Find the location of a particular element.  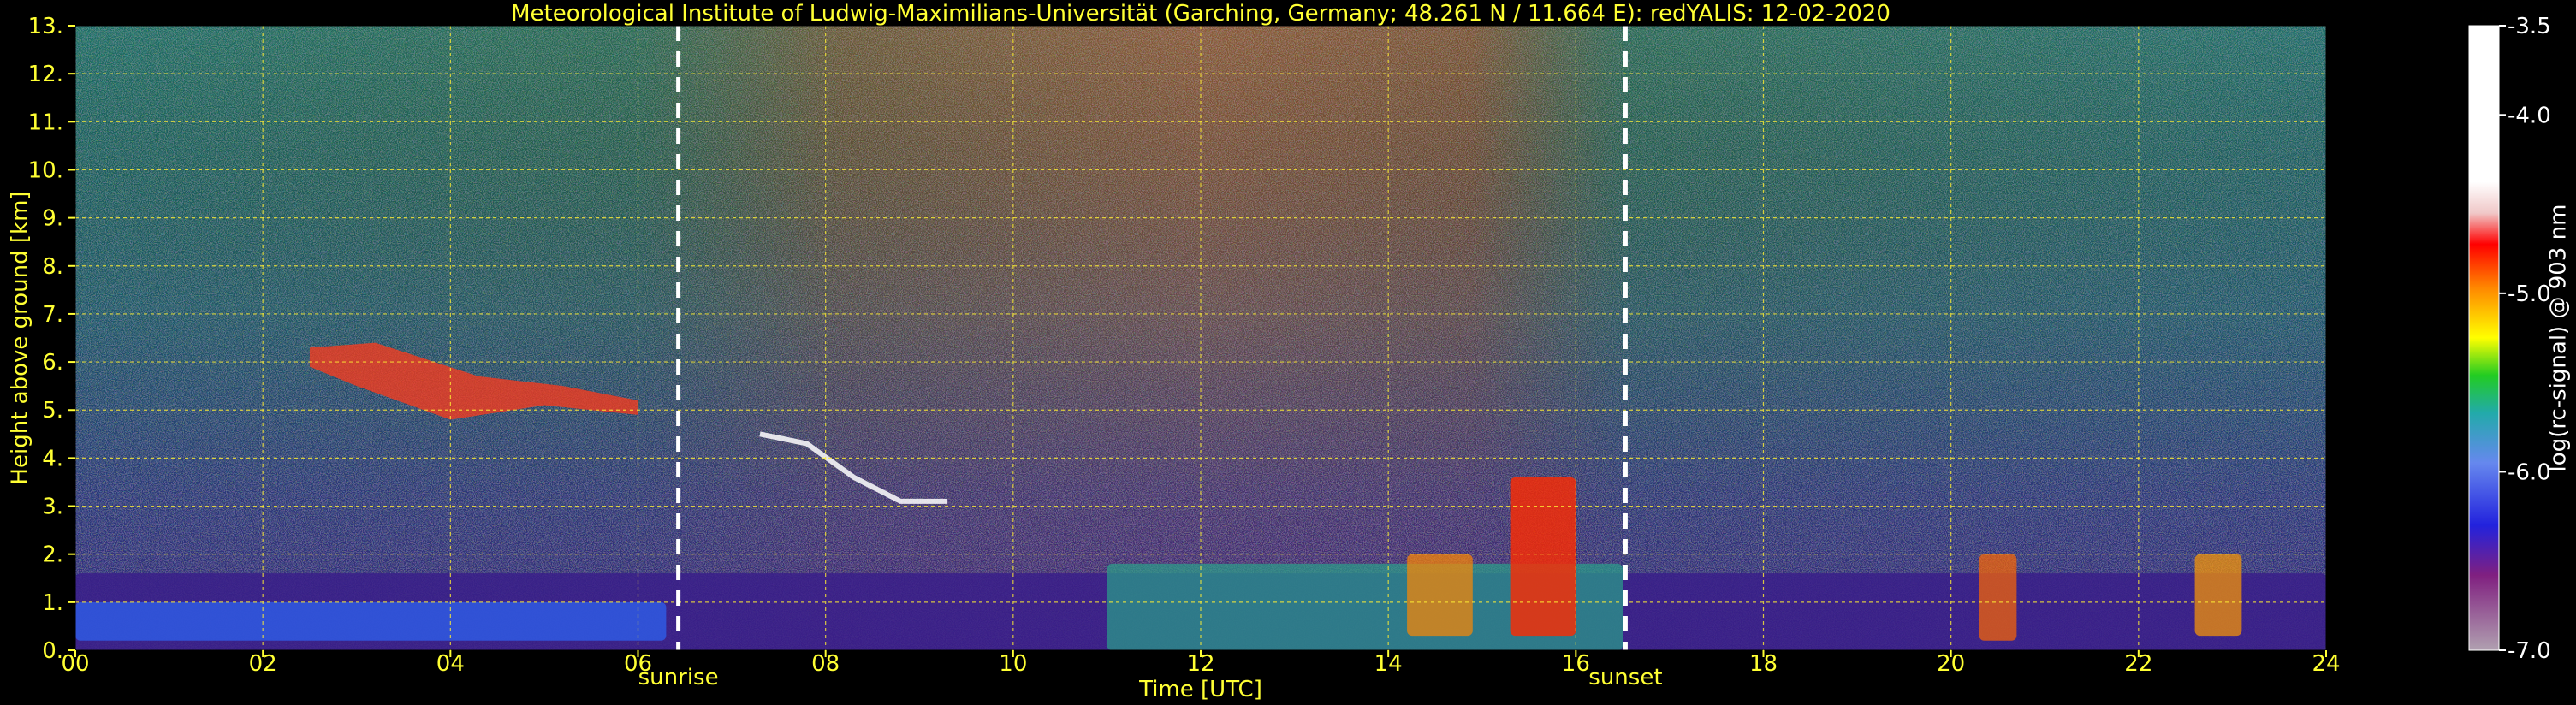

y-tick-label: 11. is located at coordinates (45, 122).